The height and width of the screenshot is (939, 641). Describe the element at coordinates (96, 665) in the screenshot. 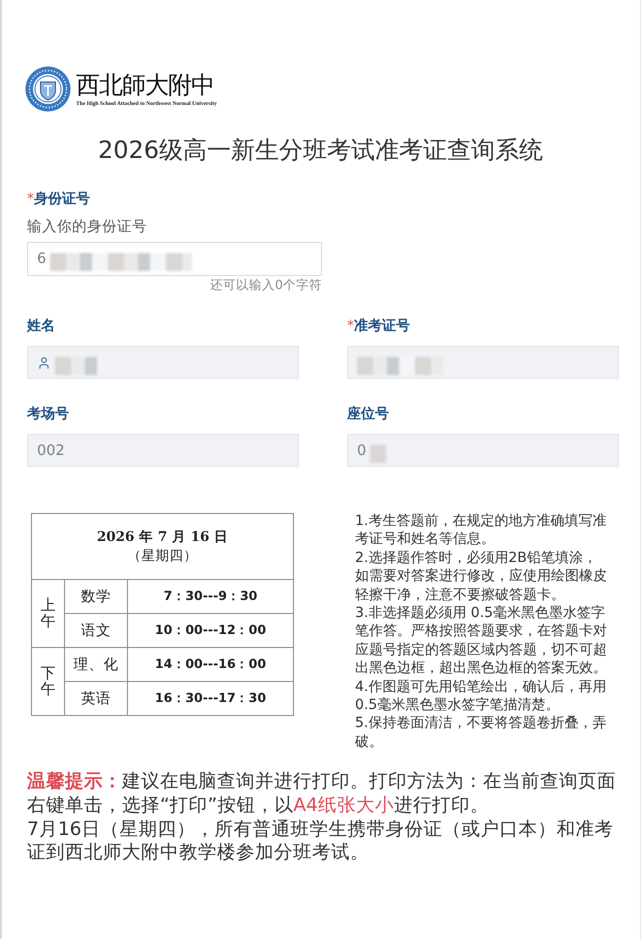

I see `table-cell: 理、化` at that location.